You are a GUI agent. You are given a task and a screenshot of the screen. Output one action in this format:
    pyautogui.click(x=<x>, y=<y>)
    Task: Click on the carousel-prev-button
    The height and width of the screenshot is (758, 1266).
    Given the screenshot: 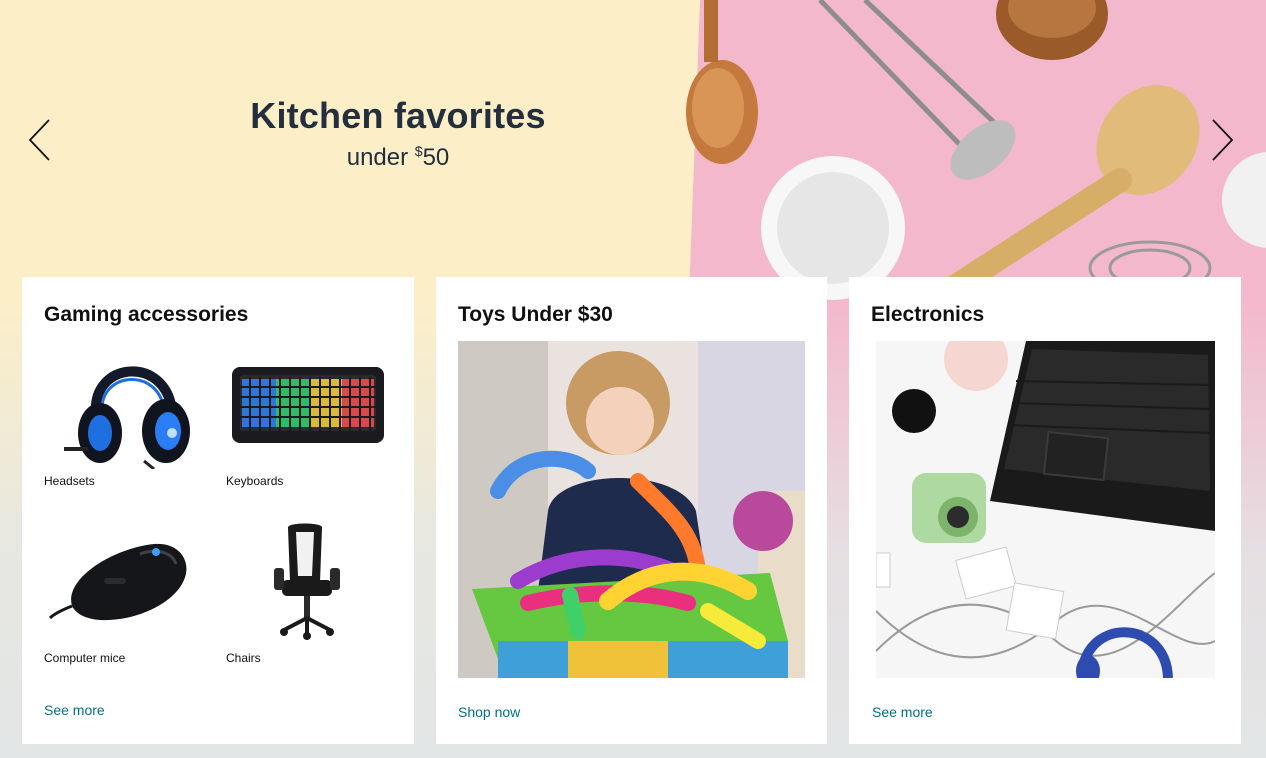 What is the action you would take?
    pyautogui.click(x=40, y=140)
    